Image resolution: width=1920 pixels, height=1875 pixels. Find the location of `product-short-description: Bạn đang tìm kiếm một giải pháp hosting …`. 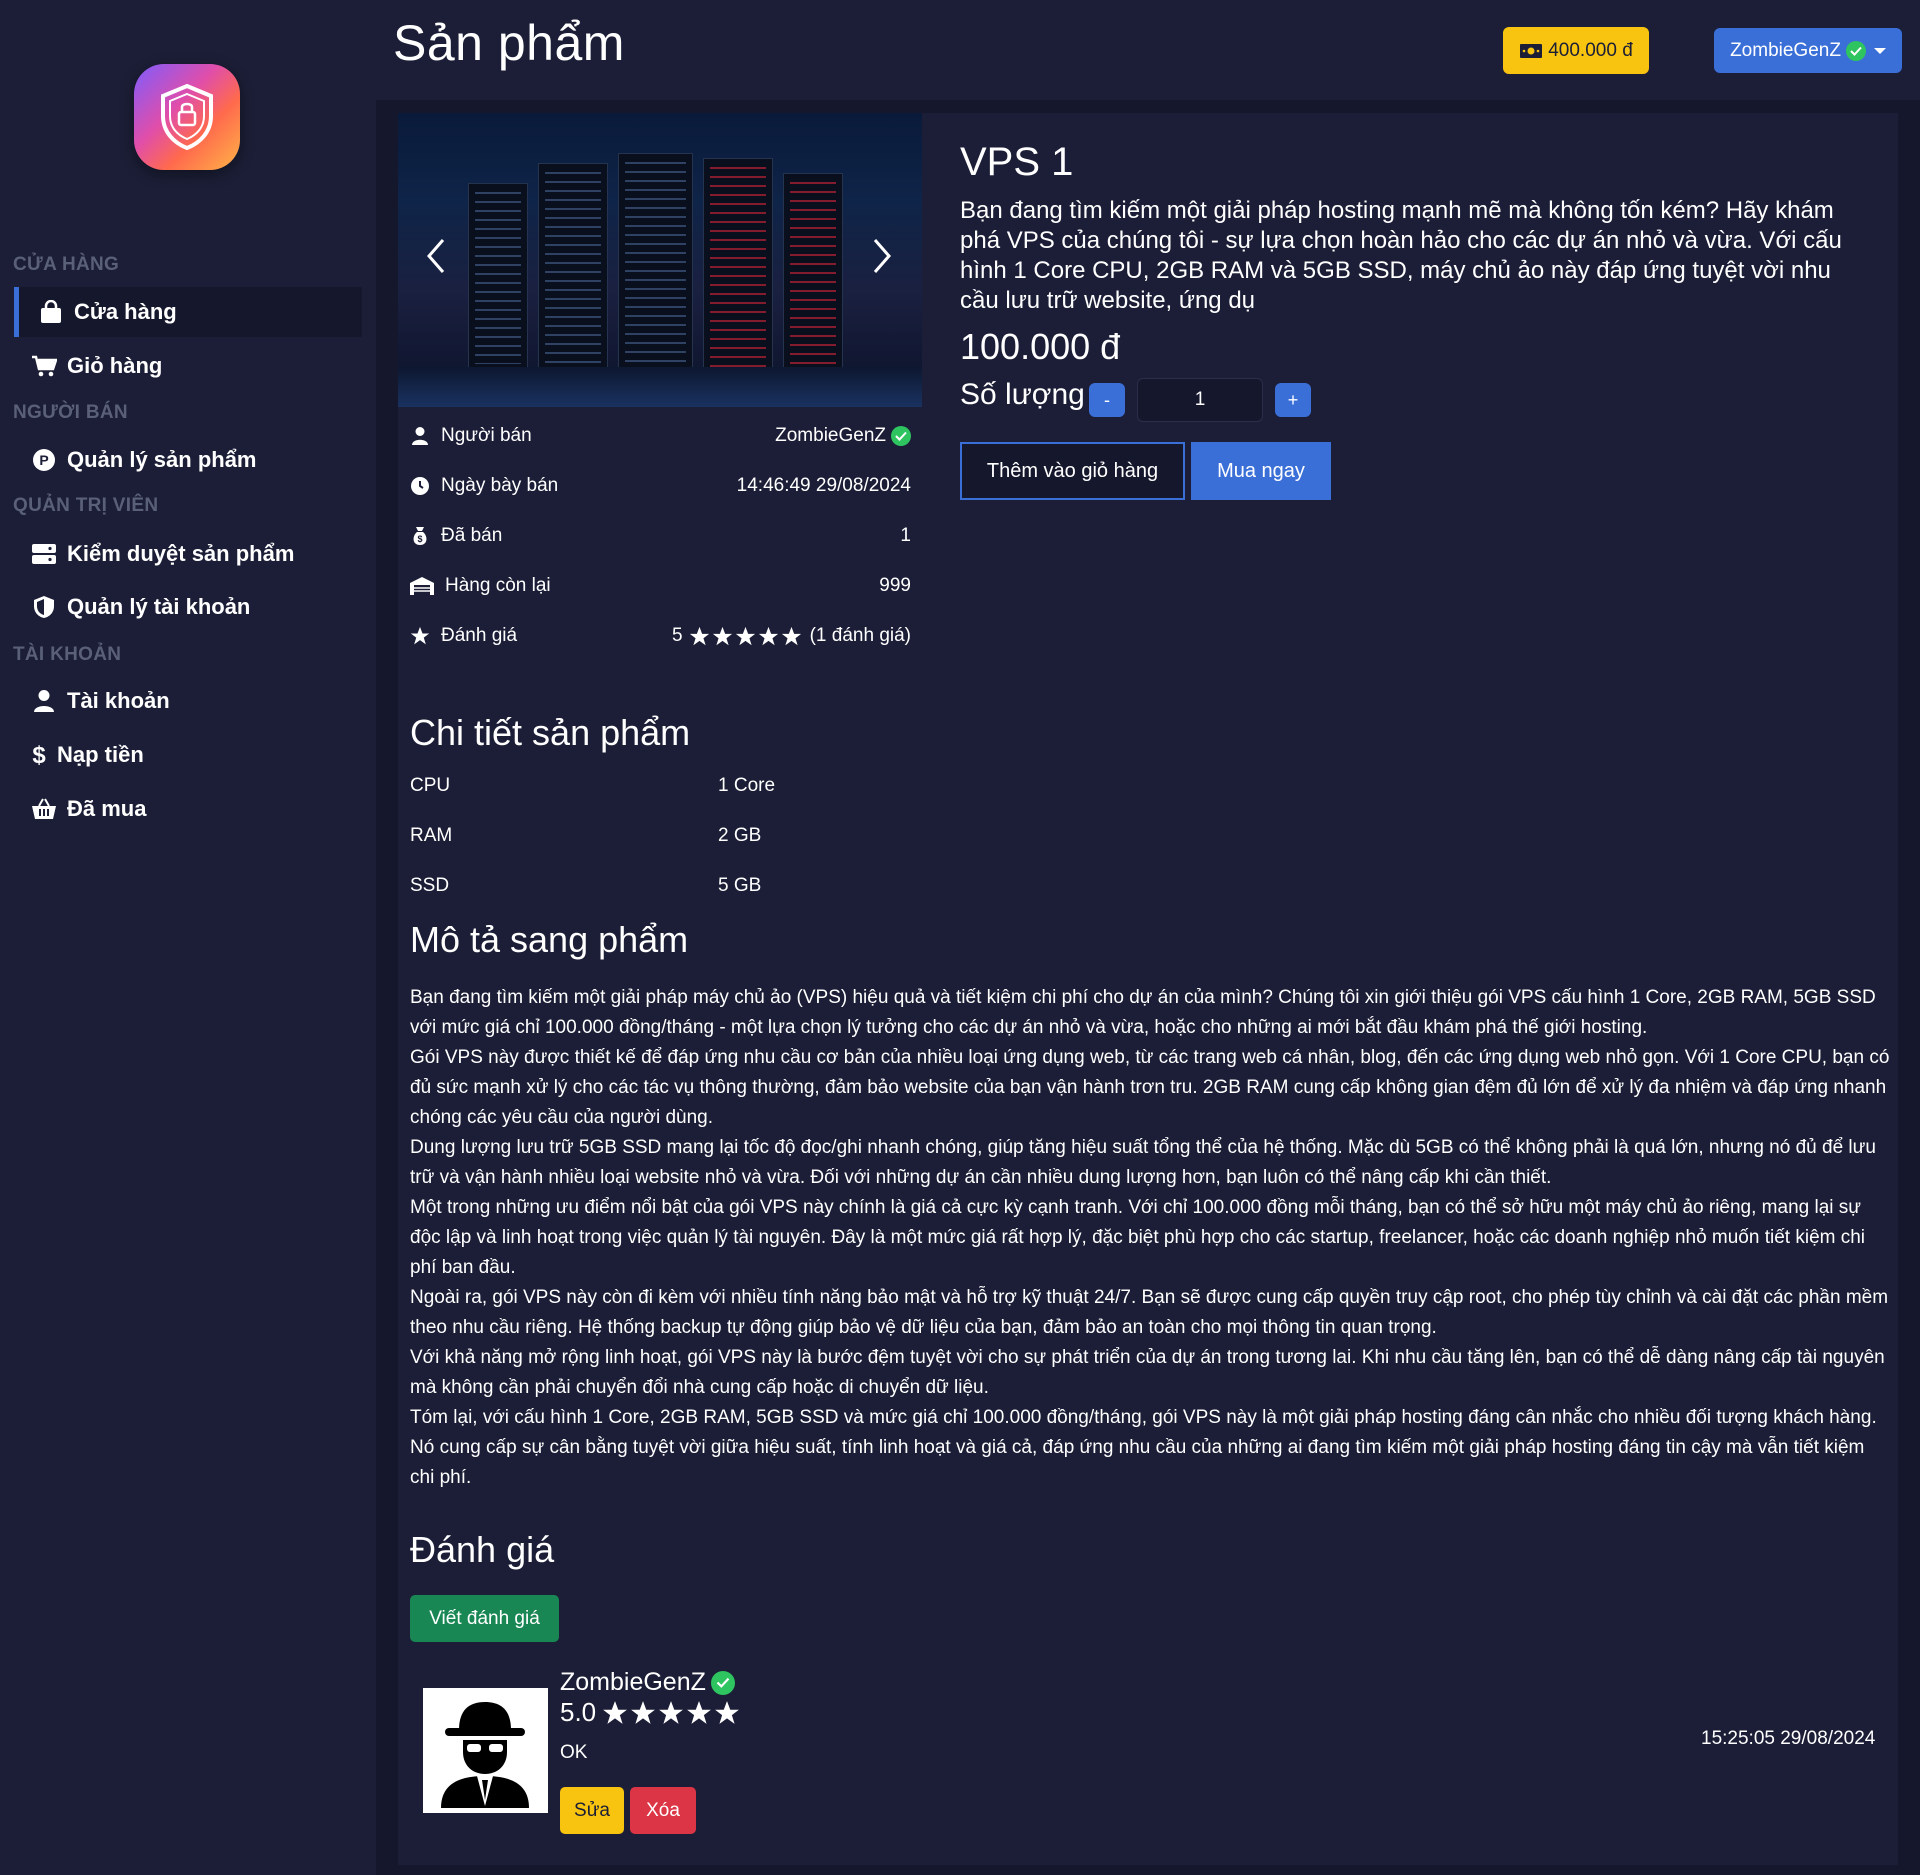

product-short-description: Bạn đang tìm kiếm một giải pháp hosting … is located at coordinates (1401, 255).